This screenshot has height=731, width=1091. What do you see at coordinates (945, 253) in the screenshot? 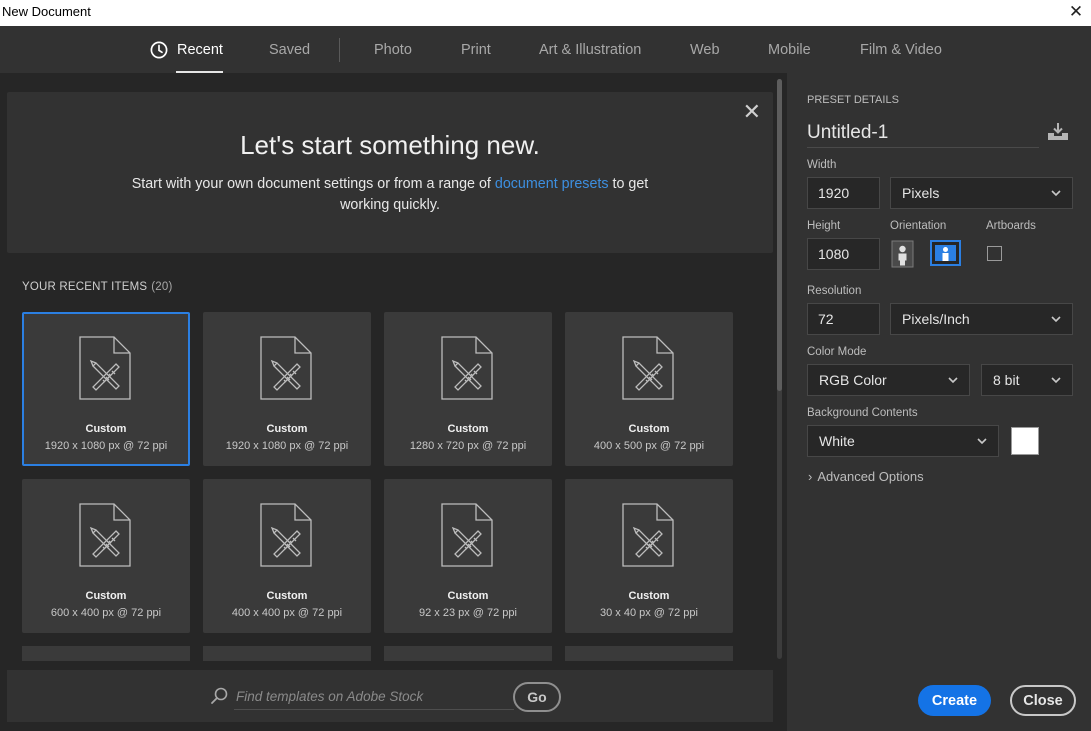
I see `landscape-orientation-icon` at bounding box center [945, 253].